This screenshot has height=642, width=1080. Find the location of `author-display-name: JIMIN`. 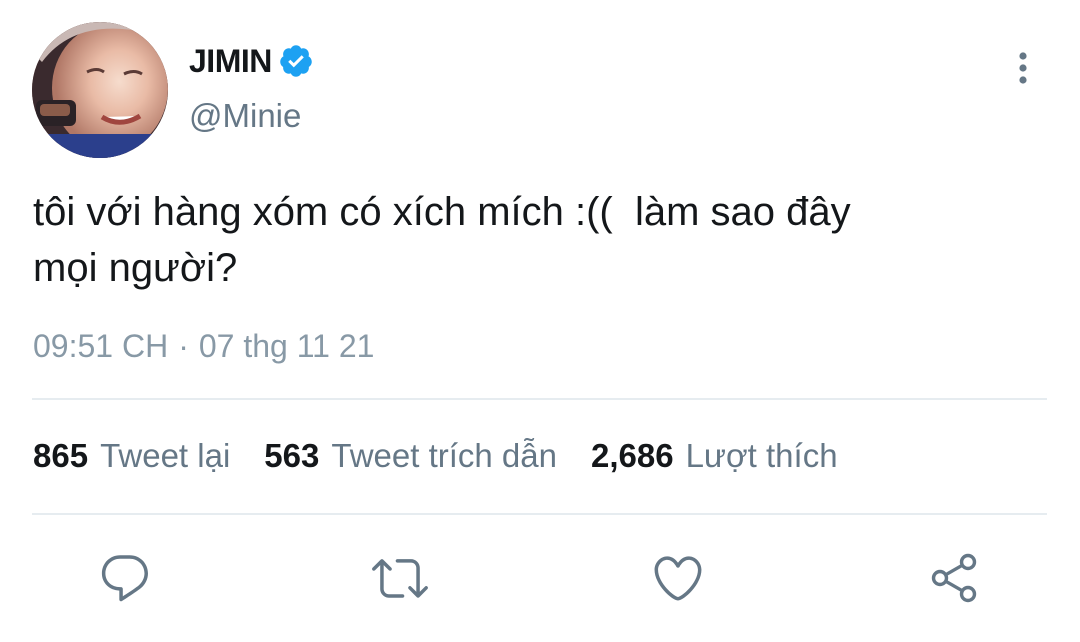

author-display-name: JIMIN is located at coordinates (230, 61).